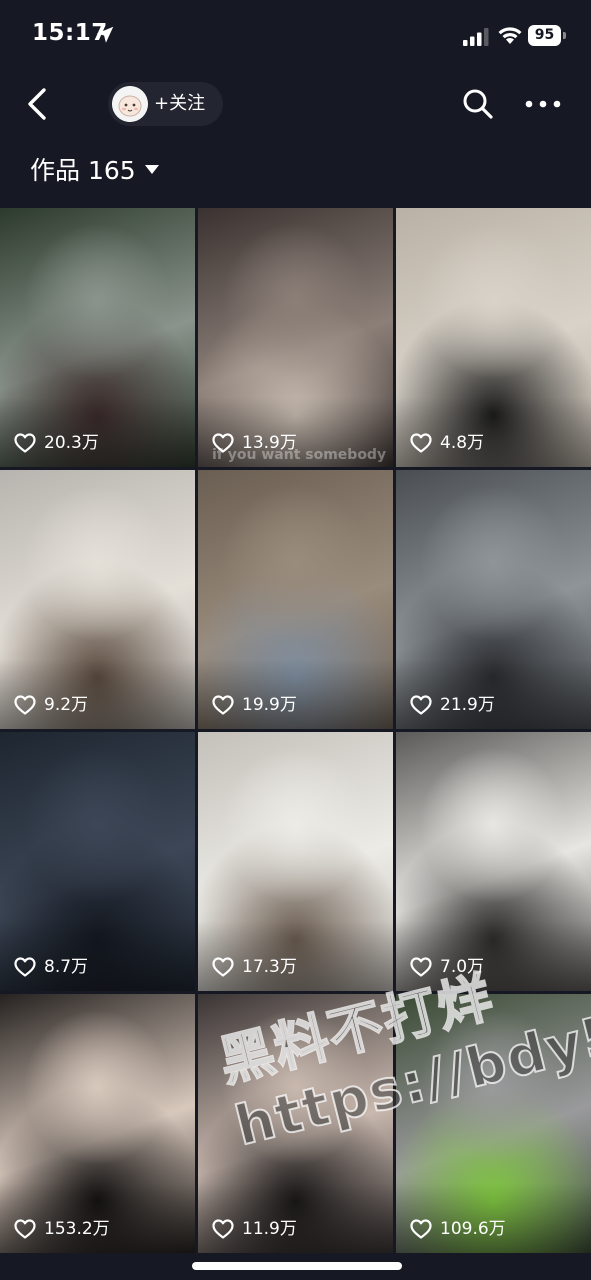 Image resolution: width=591 pixels, height=1280 pixels. Describe the element at coordinates (105, 34) in the screenshot. I see `location-arrow-icon` at that location.